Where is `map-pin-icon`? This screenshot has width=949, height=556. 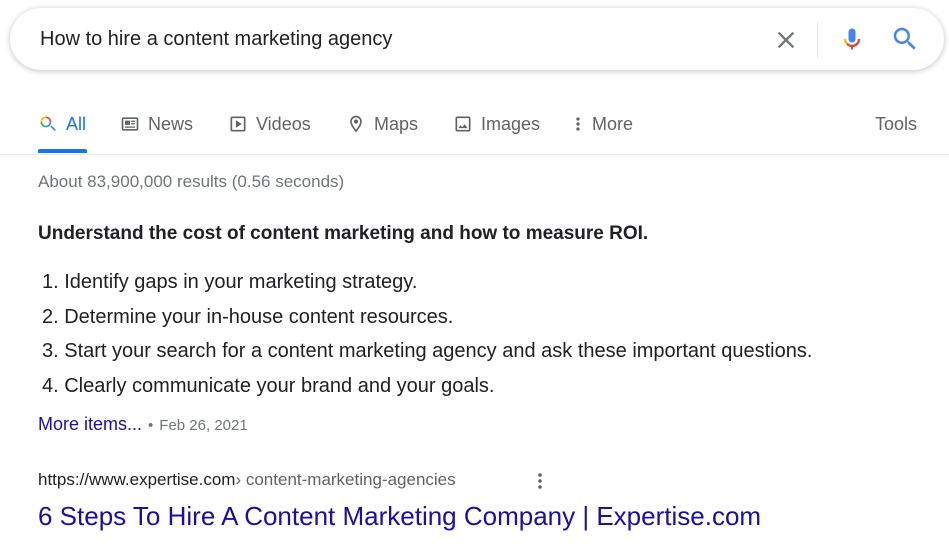 map-pin-icon is located at coordinates (356, 124).